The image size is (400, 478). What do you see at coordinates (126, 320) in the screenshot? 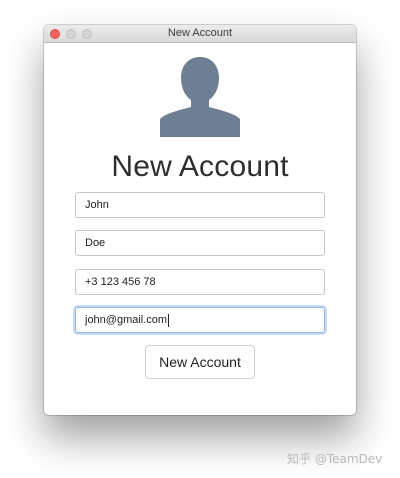
I see `email-value: john@gmail.com` at bounding box center [126, 320].